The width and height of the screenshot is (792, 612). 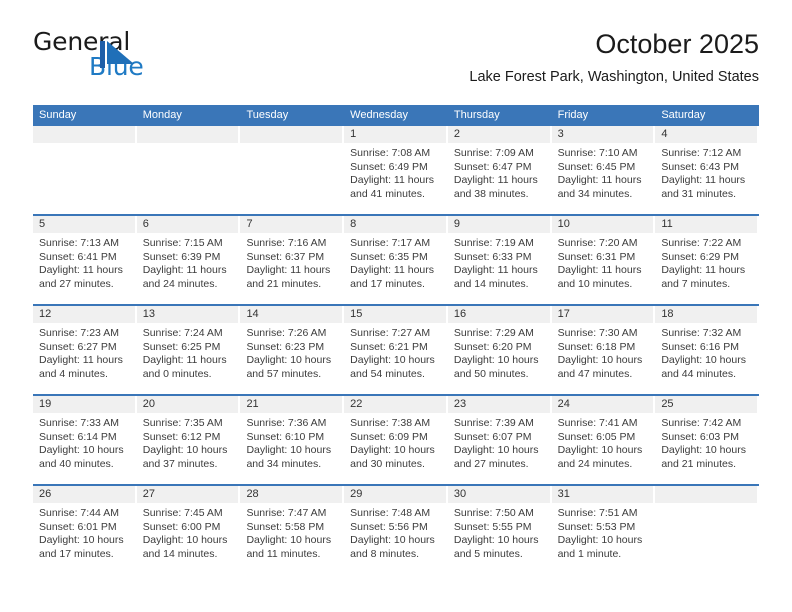 What do you see at coordinates (596, 436) in the screenshot?
I see `sunset-text: Sunset: 6:05 PM` at bounding box center [596, 436].